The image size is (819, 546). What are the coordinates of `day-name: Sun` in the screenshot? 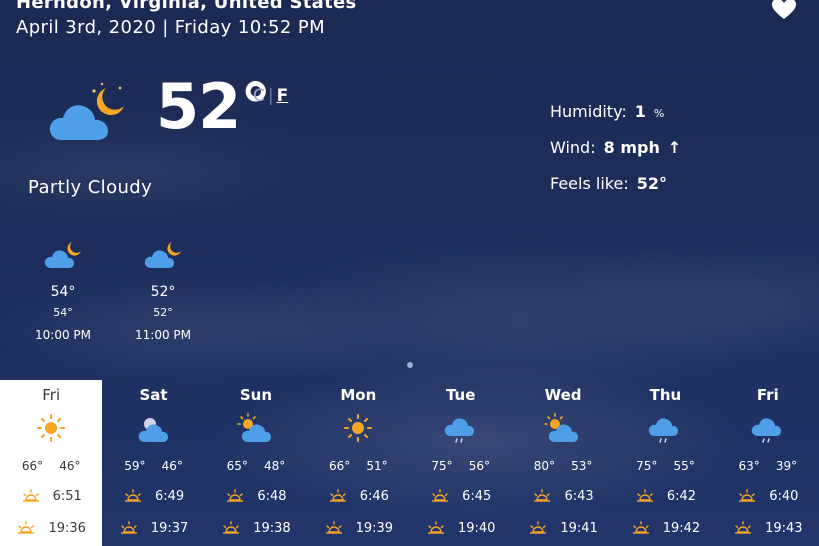 It's located at (256, 395).